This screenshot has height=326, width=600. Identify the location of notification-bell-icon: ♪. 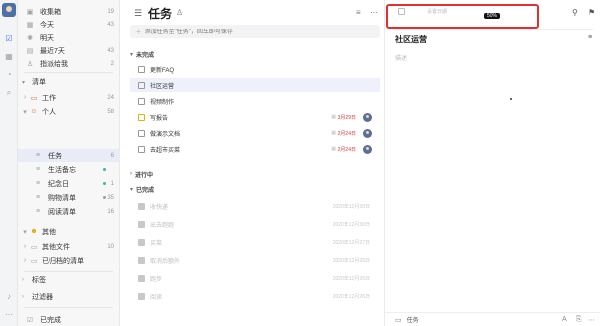
(9, 296).